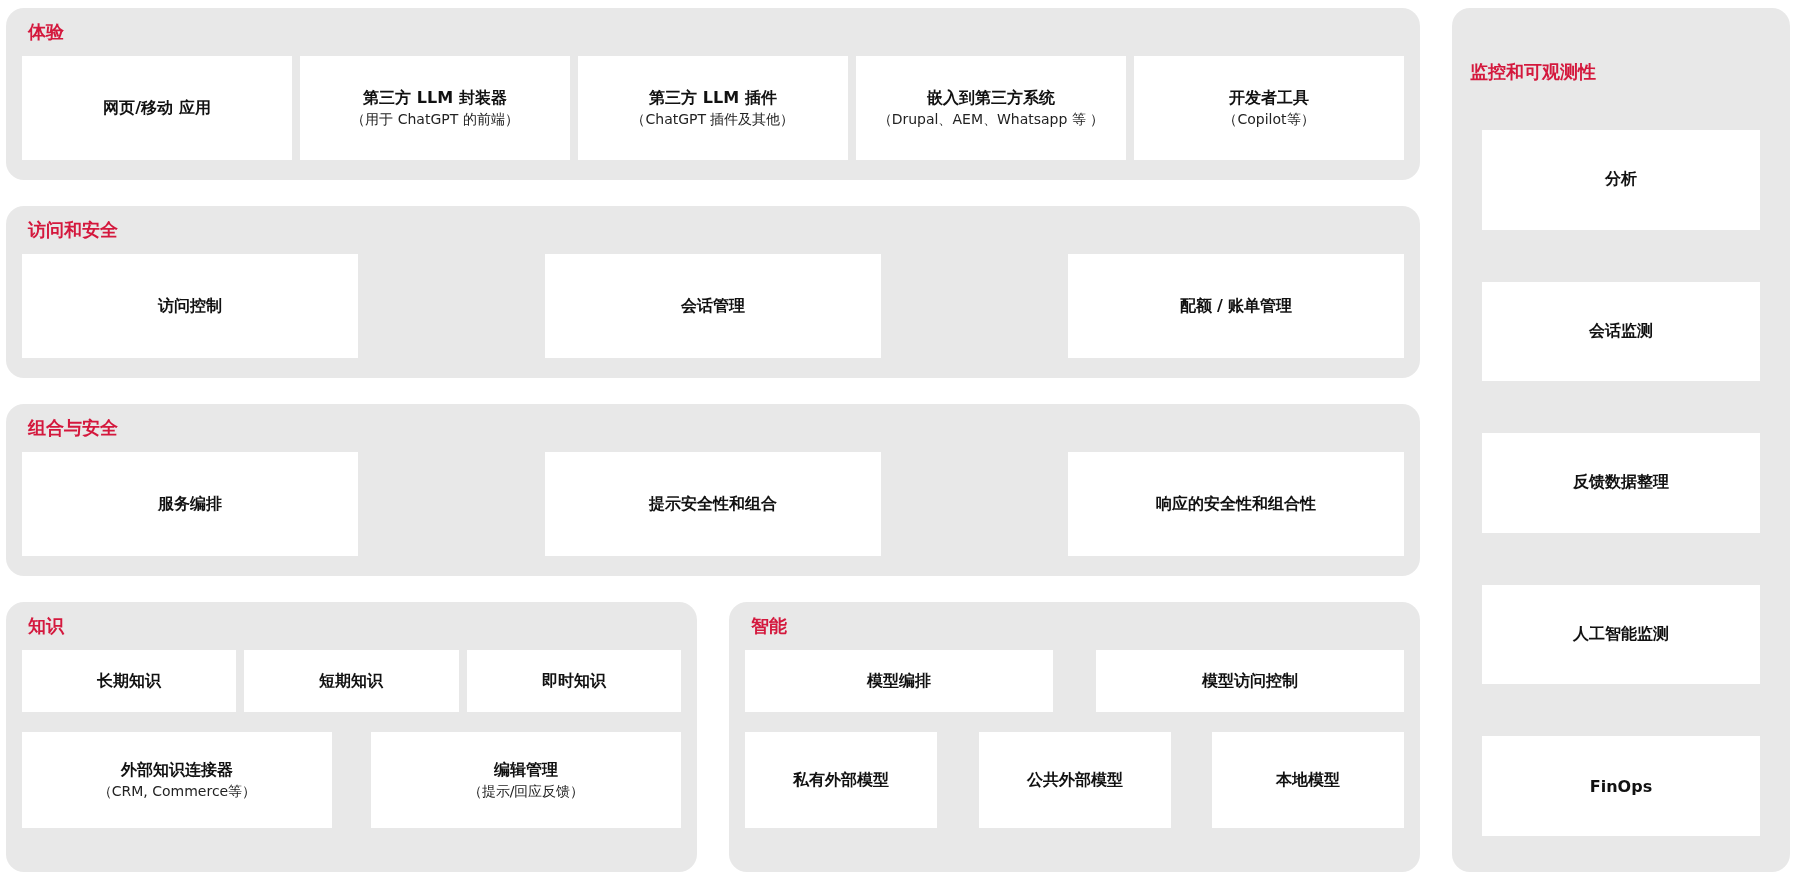 The width and height of the screenshot is (1798, 880). Describe the element at coordinates (73, 428) in the screenshot. I see `section-title: 组合与安全` at that location.